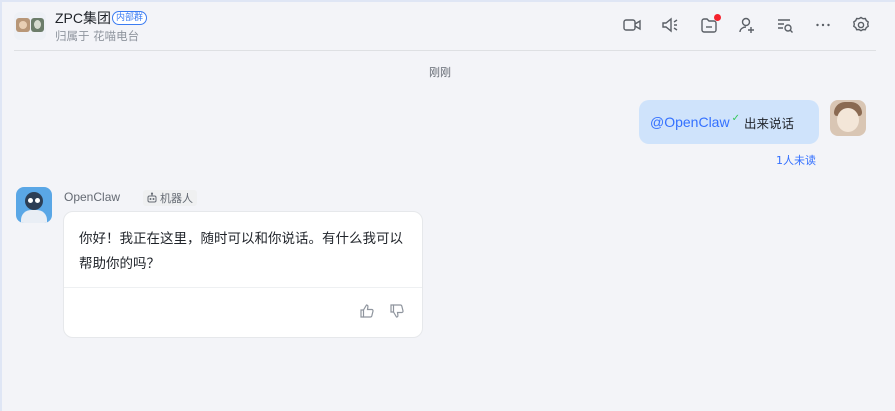  Describe the element at coordinates (768, 123) in the screenshot. I see `outgoing-message-text: 出来说话` at that location.